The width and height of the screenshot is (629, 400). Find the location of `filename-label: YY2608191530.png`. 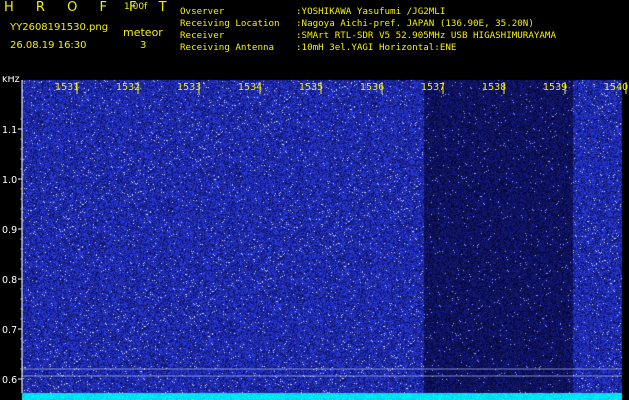

filename-label: YY2608191530.png is located at coordinates (59, 27).